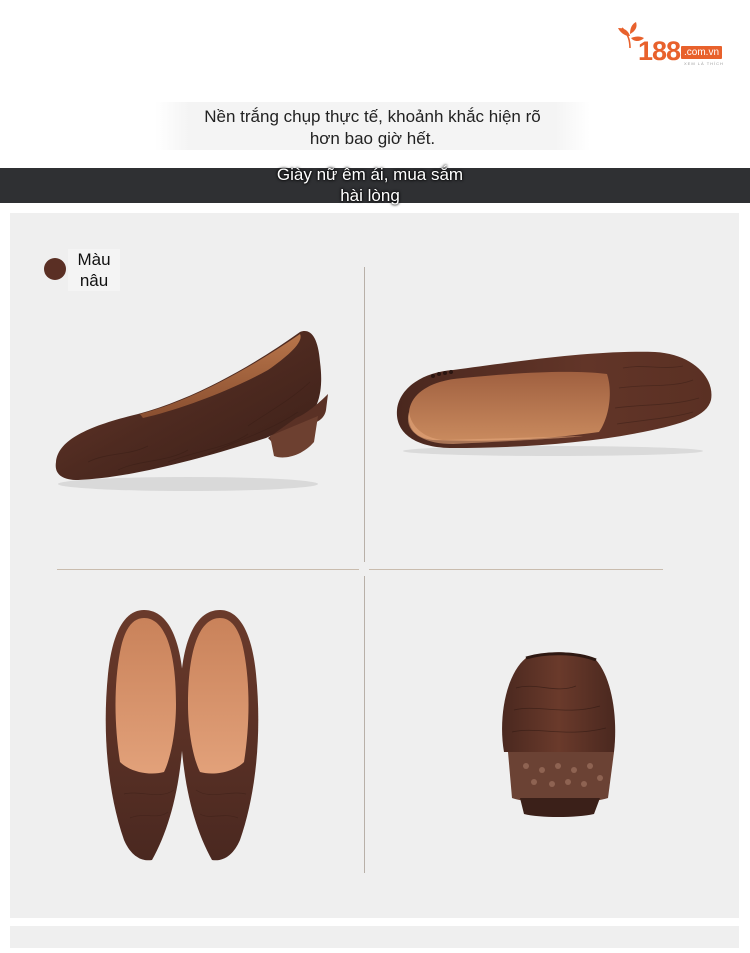 The image size is (750, 953). Describe the element at coordinates (704, 63) in the screenshot. I see `logo-tagline: XEM LÀ THÍCH` at that location.